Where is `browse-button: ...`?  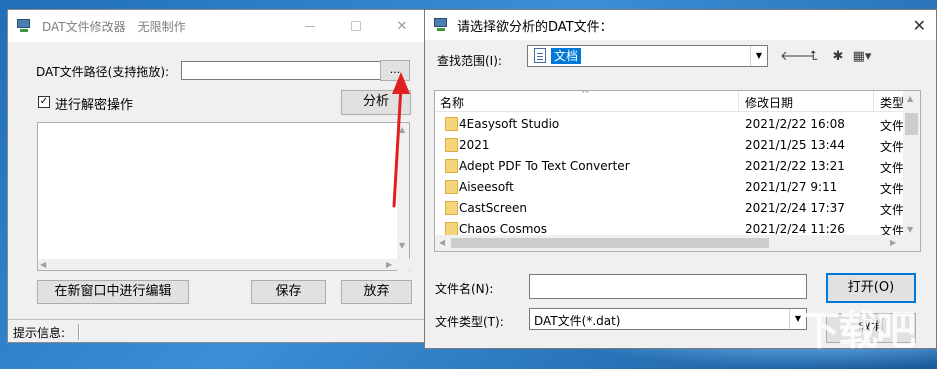 browse-button: ... is located at coordinates (395, 70).